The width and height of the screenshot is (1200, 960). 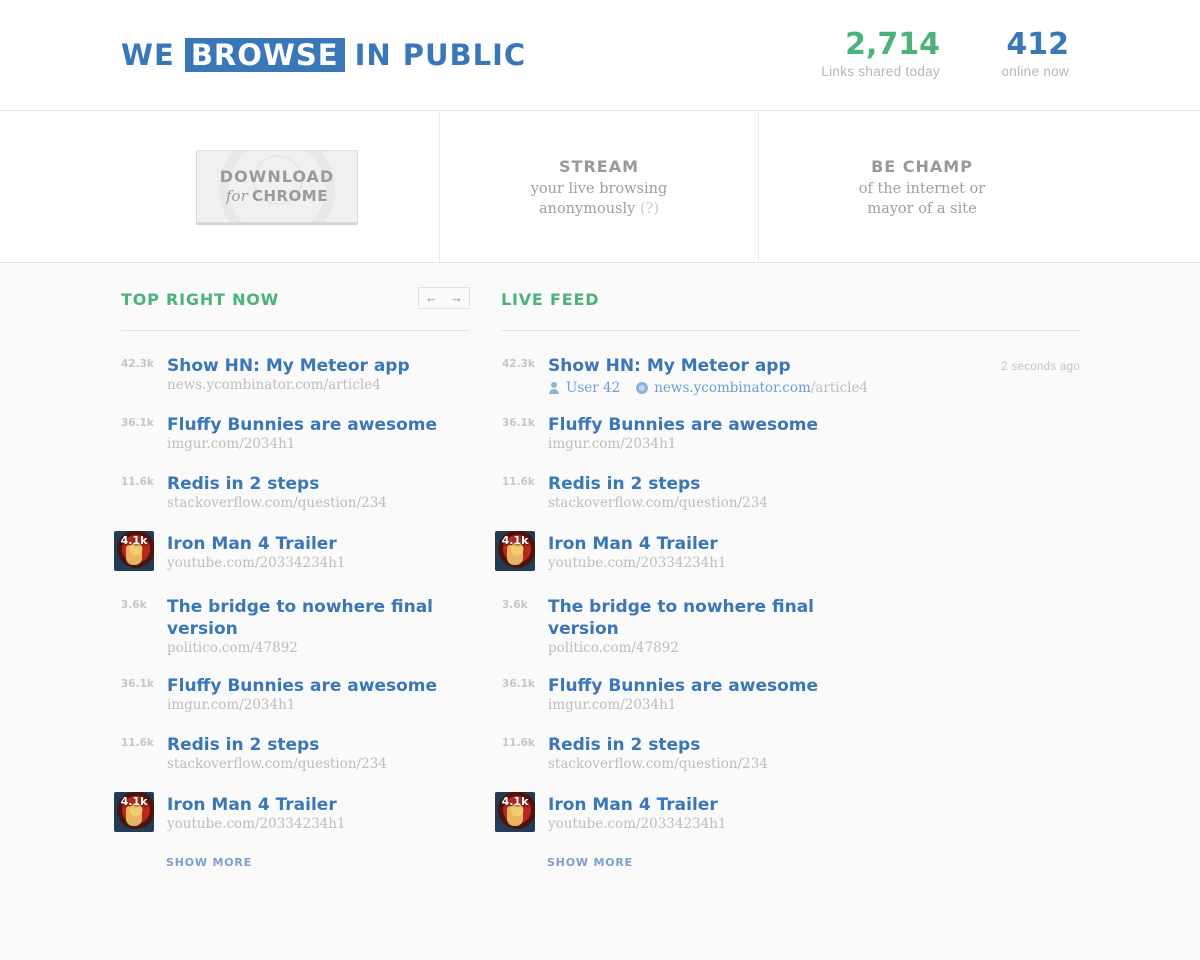 I want to click on live-item-user: User 42, so click(x=593, y=388).